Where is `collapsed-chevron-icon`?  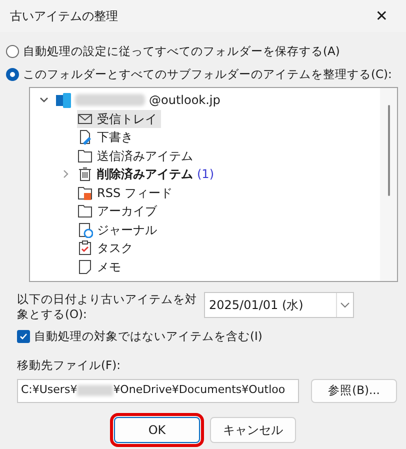 collapsed-chevron-icon is located at coordinates (66, 174).